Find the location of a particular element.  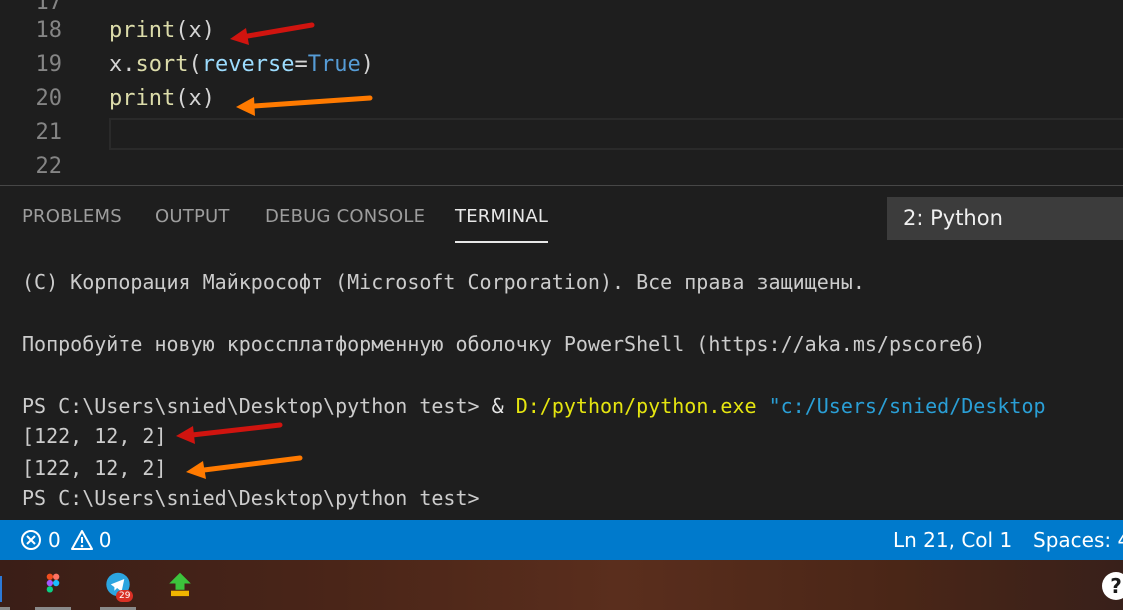

warning-count: 0 is located at coordinates (105, 540).